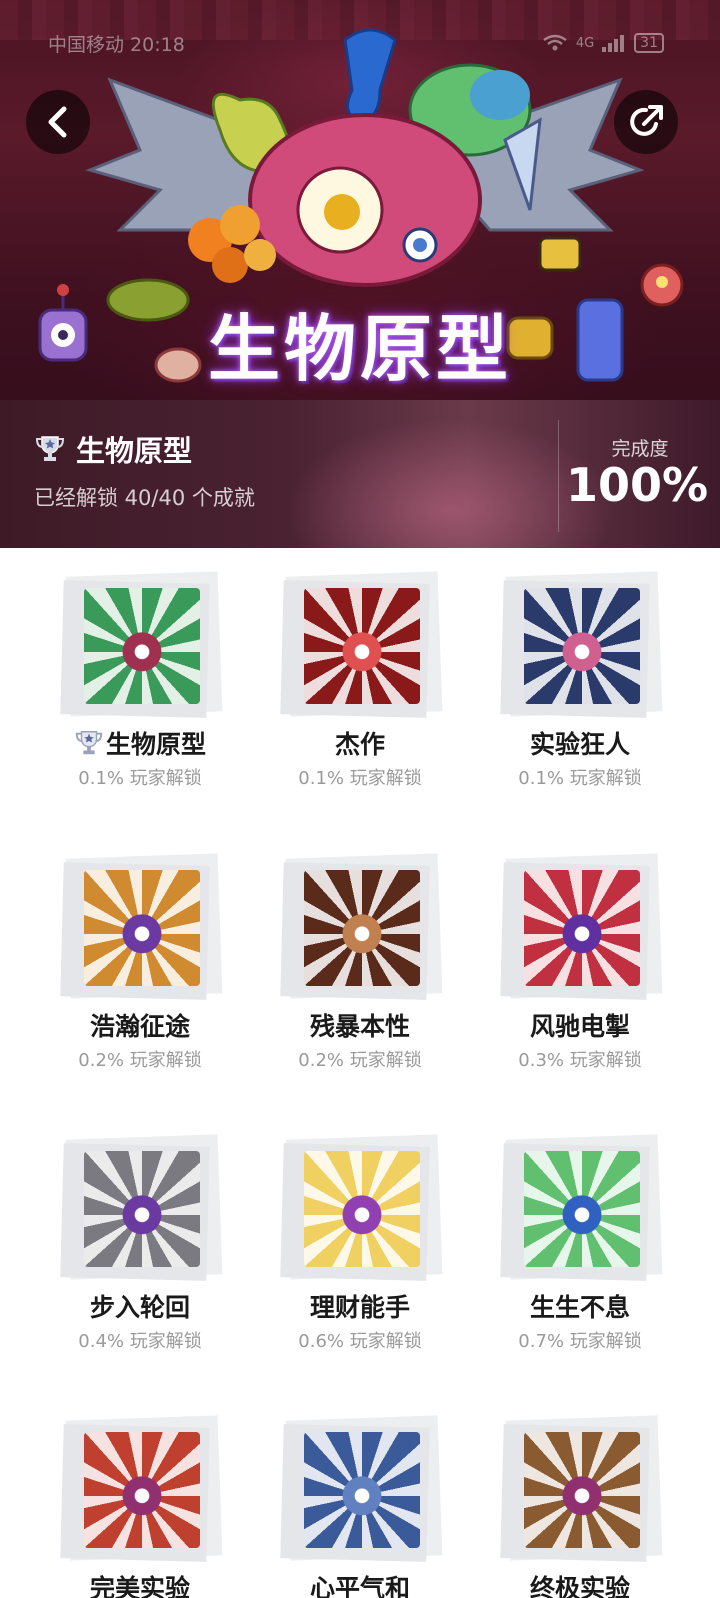 Image resolution: width=720 pixels, height=1598 pixels. Describe the element at coordinates (649, 43) in the screenshot. I see `battery-indicator: 31` at that location.